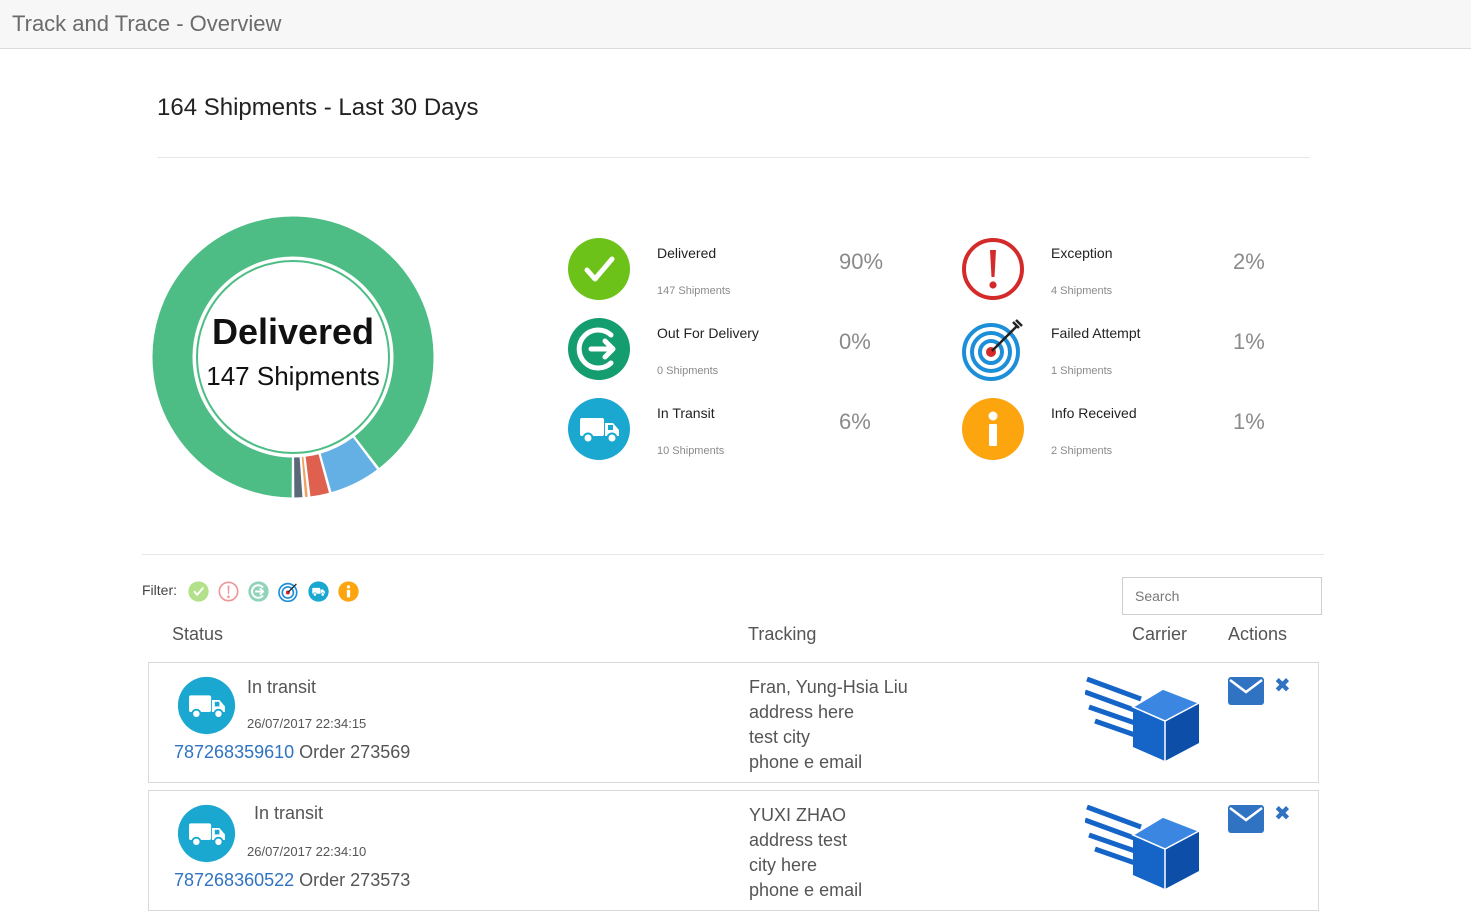 Image resolution: width=1471 pixels, height=916 pixels. What do you see at coordinates (798, 840) in the screenshot?
I see `recipient-street: address test` at bounding box center [798, 840].